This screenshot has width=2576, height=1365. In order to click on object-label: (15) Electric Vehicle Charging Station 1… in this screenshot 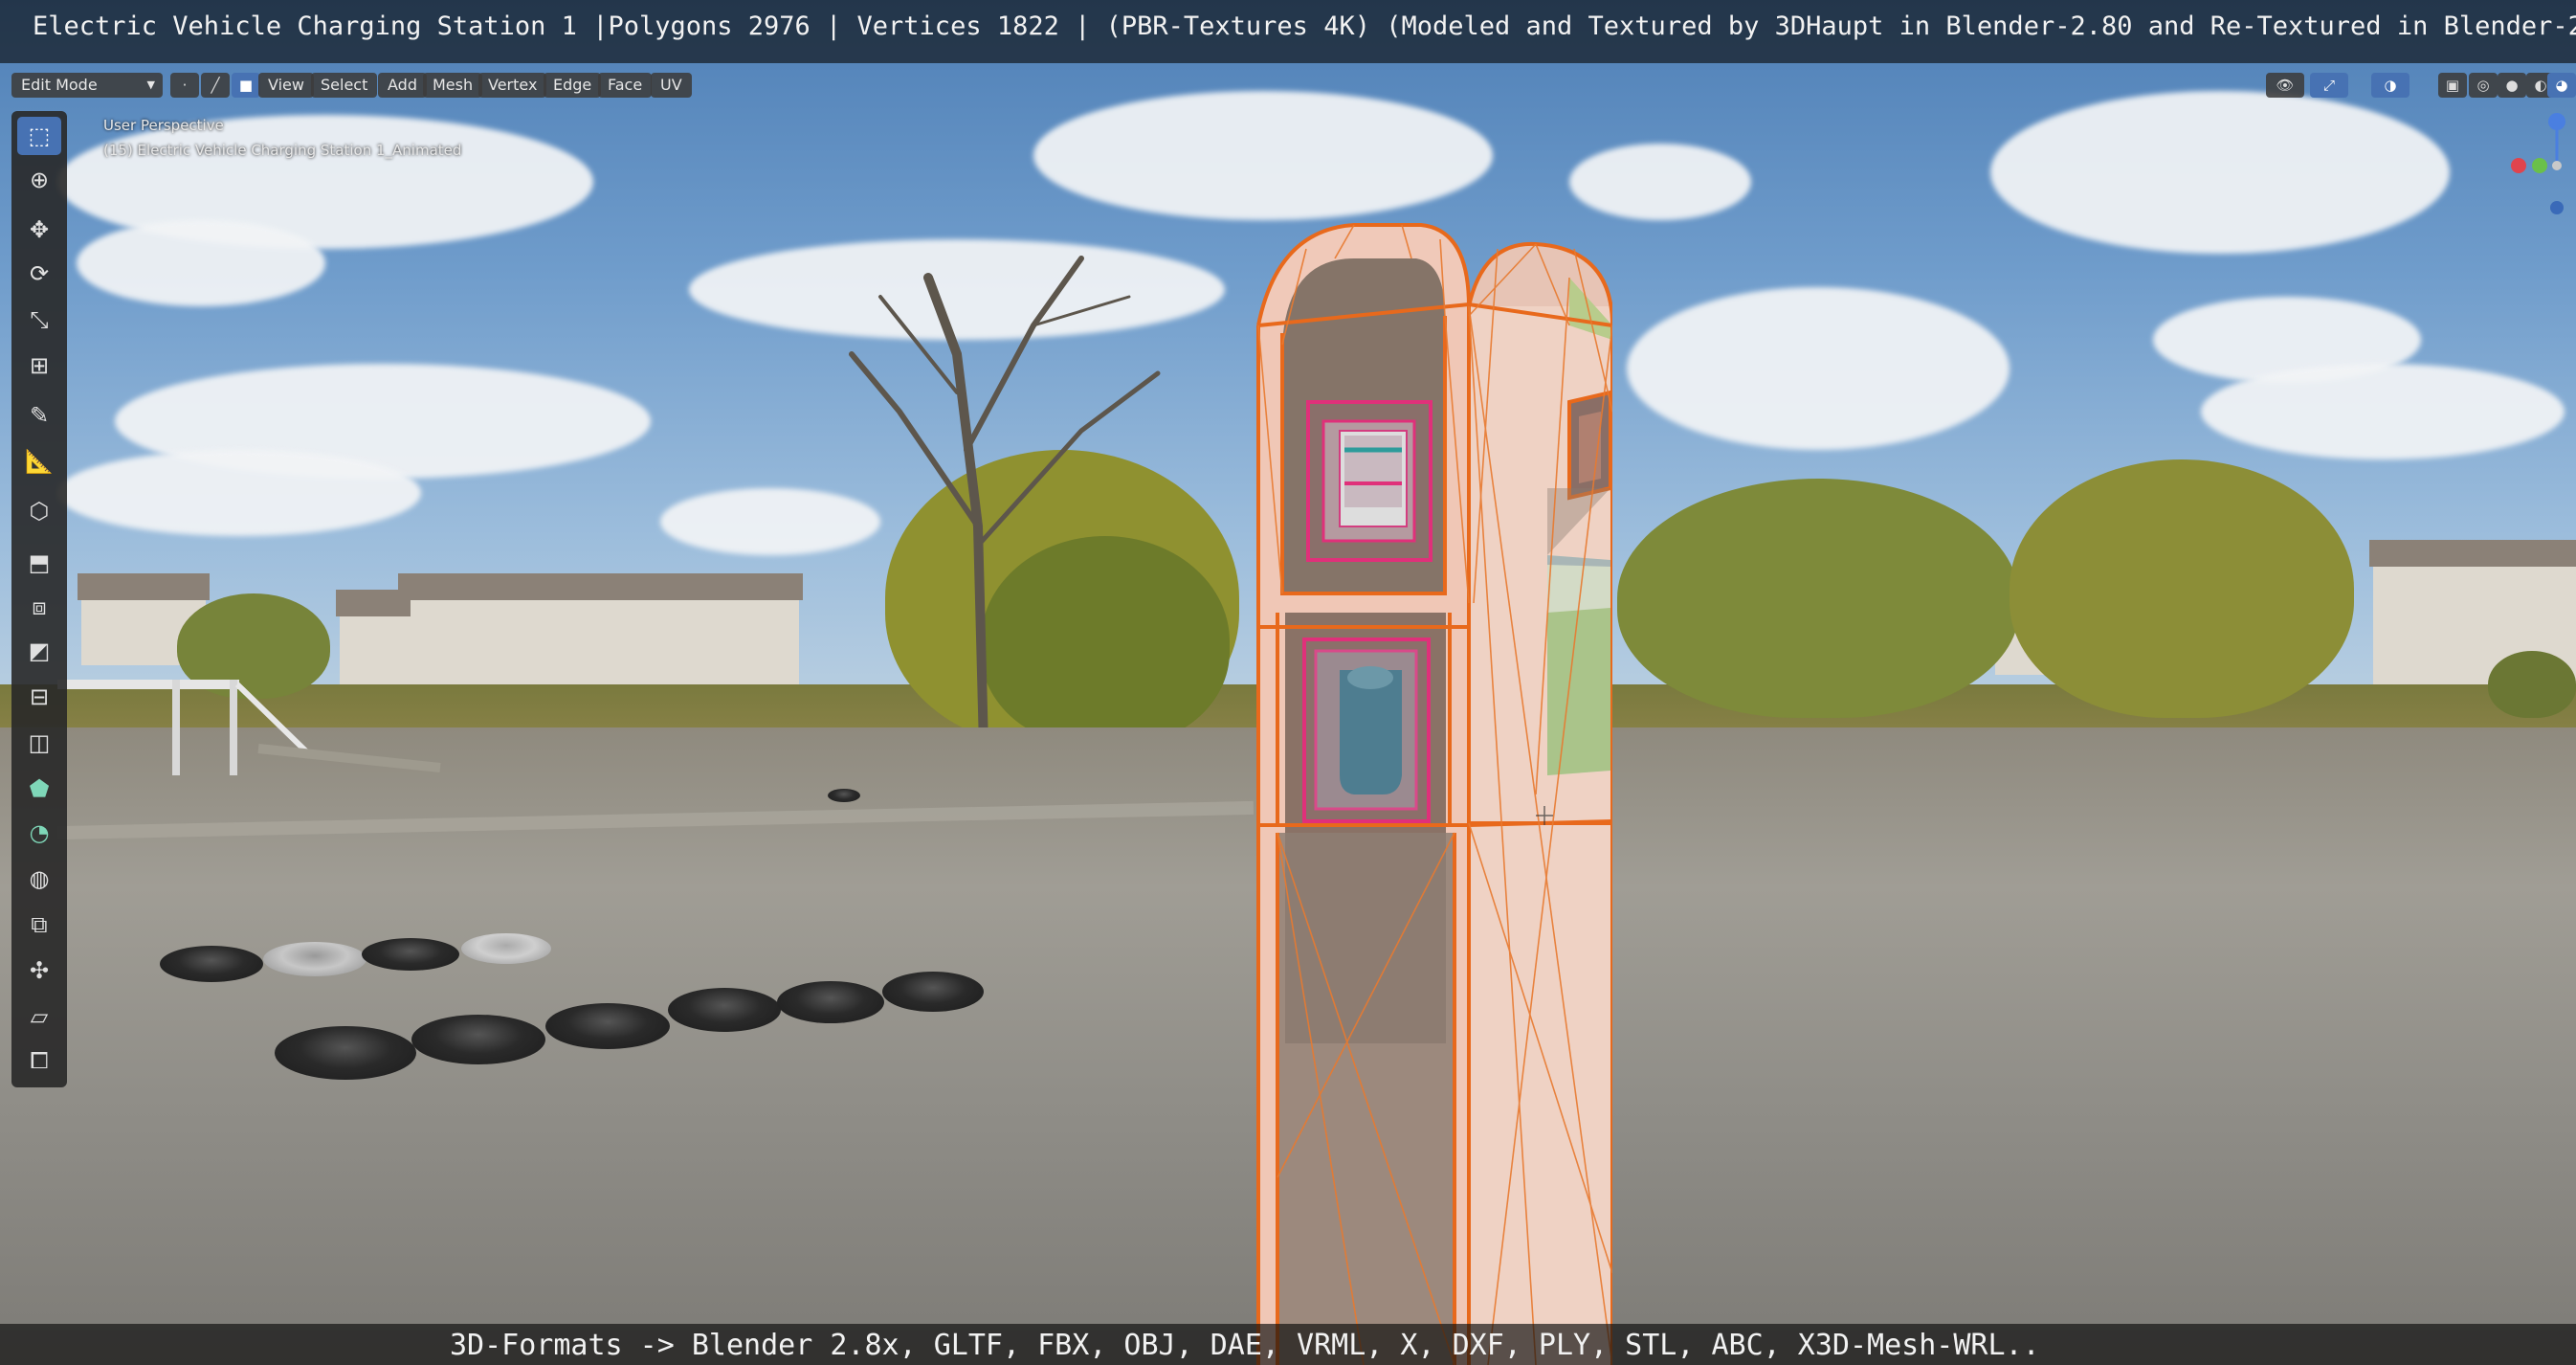, I will do `click(282, 151)`.